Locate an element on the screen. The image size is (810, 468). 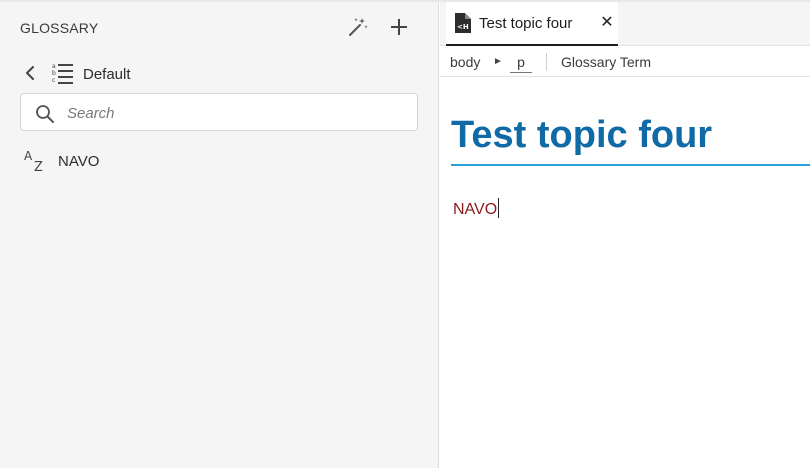
glossary-group-label: Default is located at coordinates (107, 74).